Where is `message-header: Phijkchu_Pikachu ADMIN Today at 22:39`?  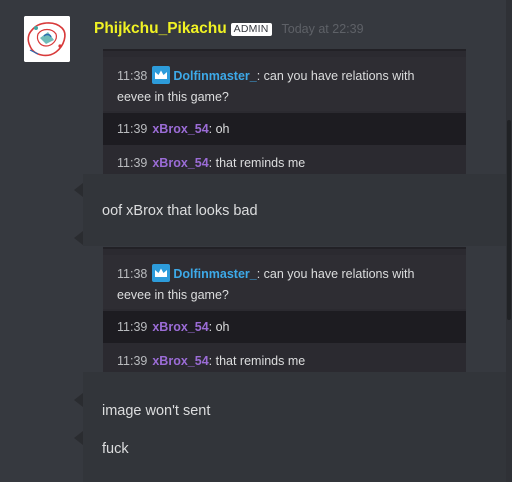
message-header: Phijkchu_Pikachu ADMIN Today at 22:39 is located at coordinates (229, 29).